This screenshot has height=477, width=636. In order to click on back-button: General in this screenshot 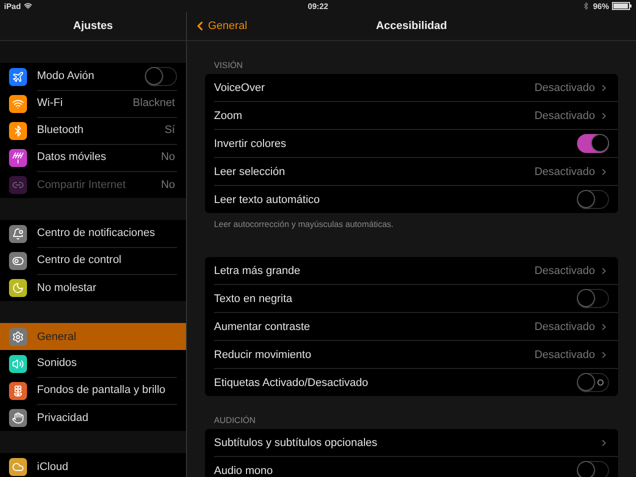, I will do `click(220, 26)`.